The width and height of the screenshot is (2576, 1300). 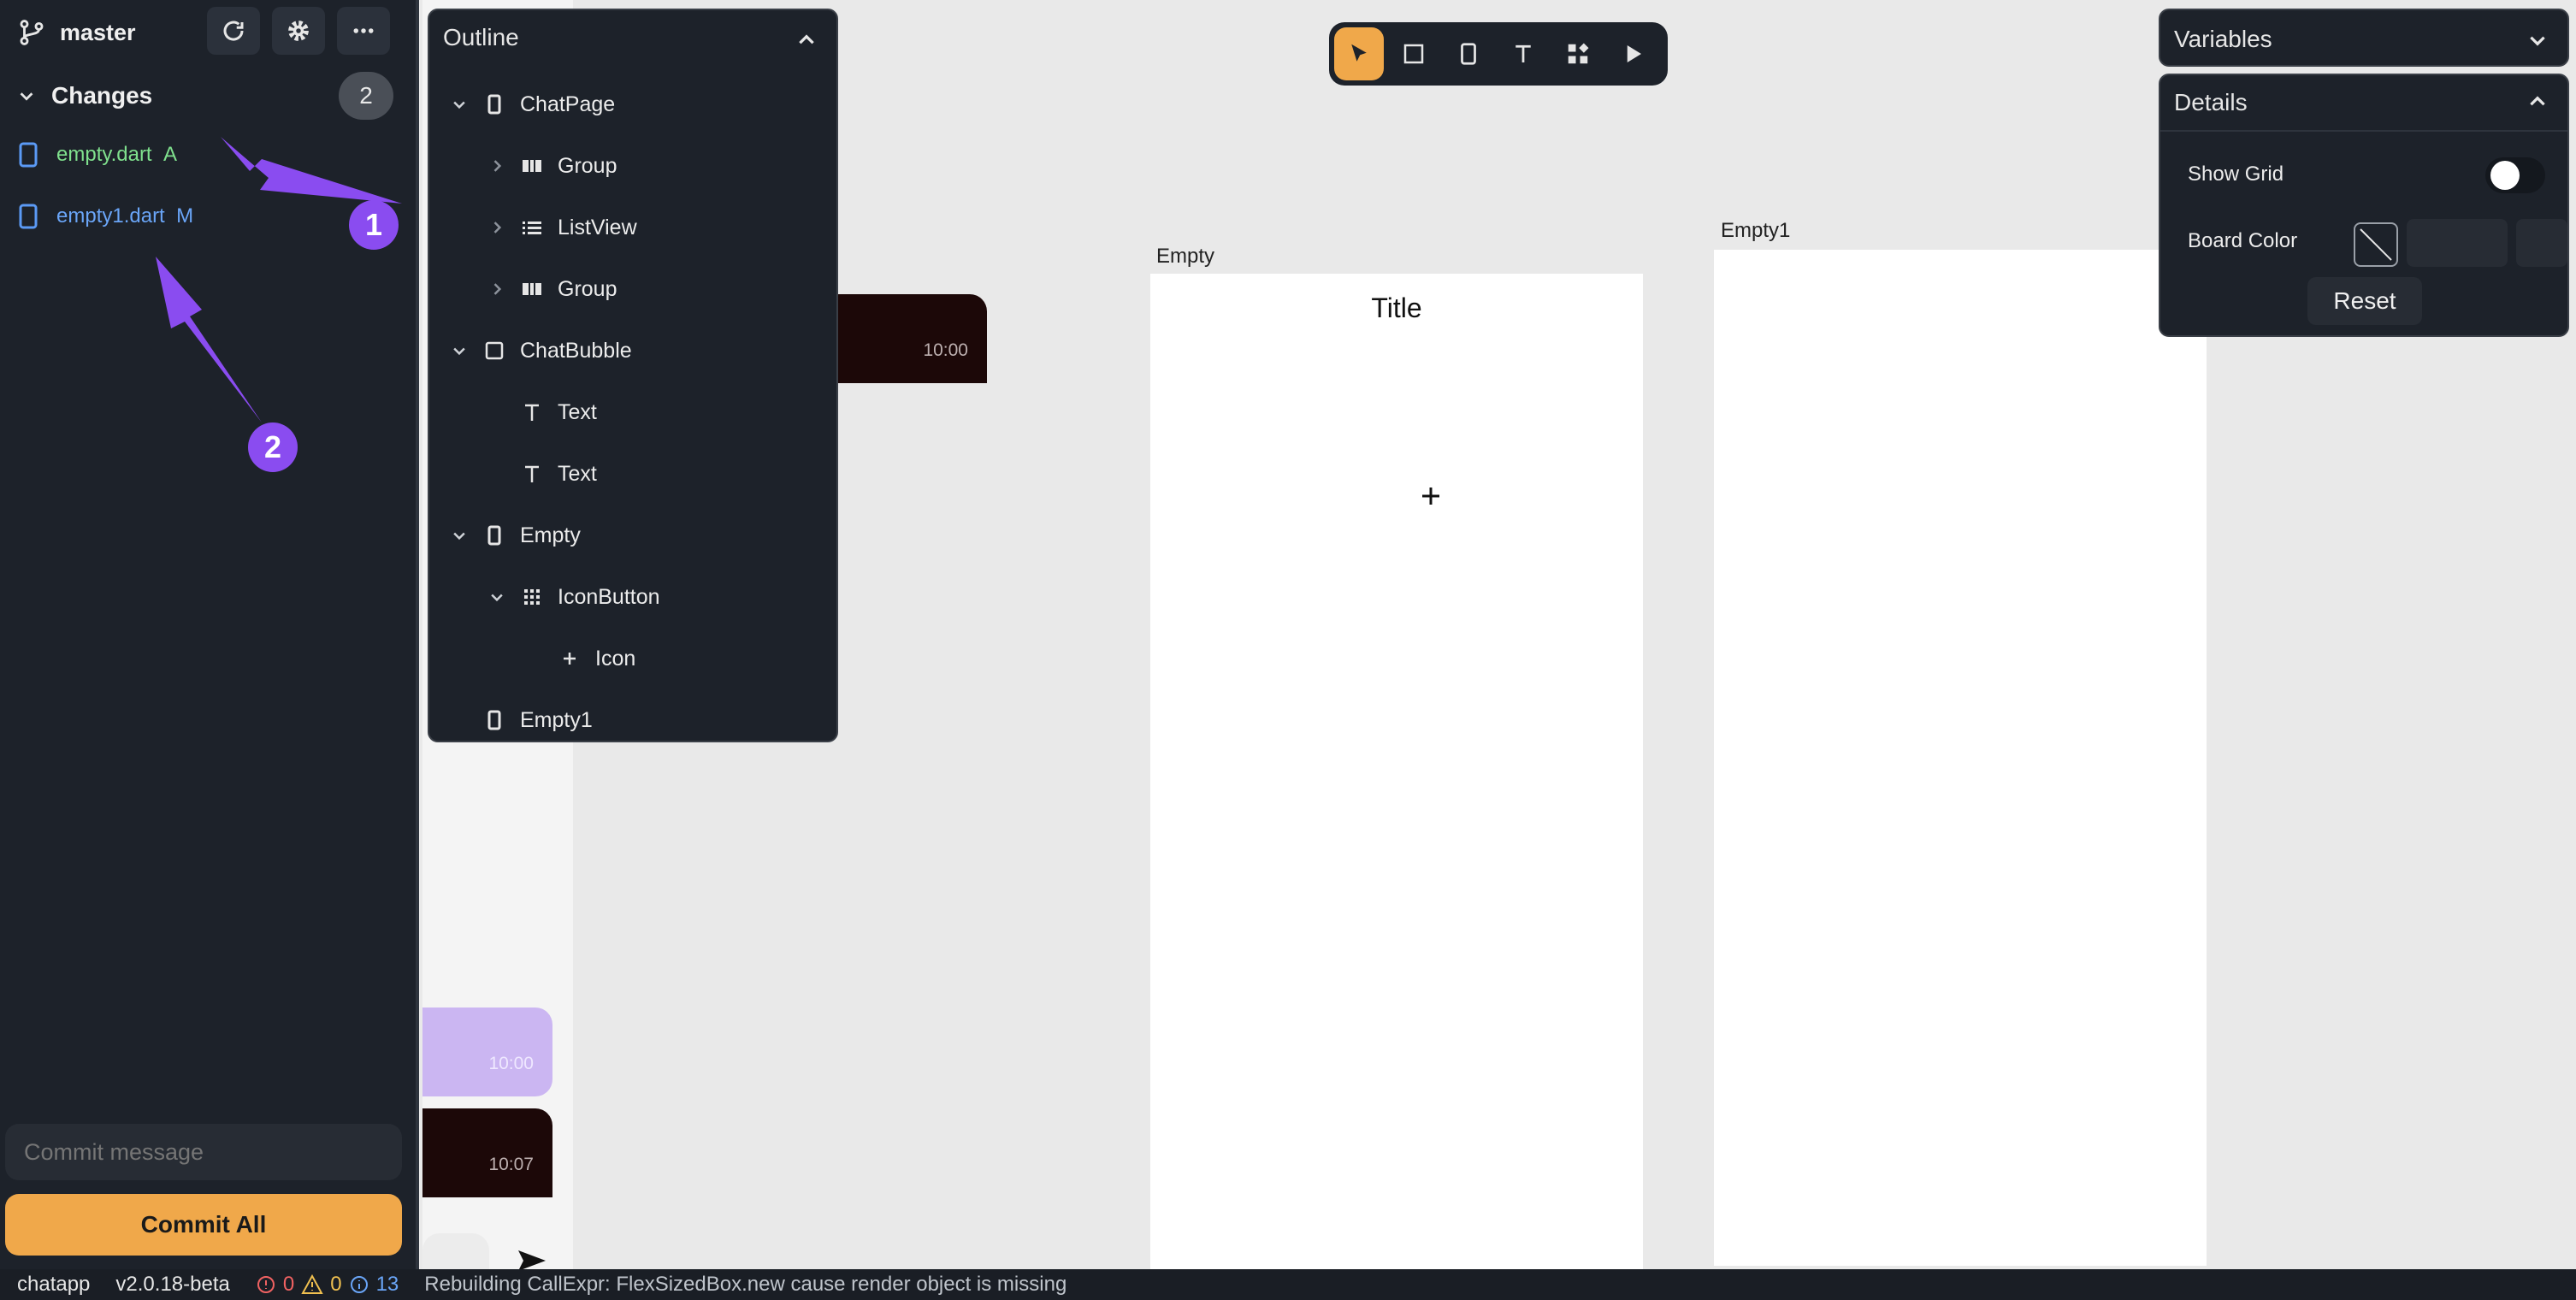 What do you see at coordinates (2364, 205) in the screenshot?
I see `details-panel: Details Show Grid Board Color Reset` at bounding box center [2364, 205].